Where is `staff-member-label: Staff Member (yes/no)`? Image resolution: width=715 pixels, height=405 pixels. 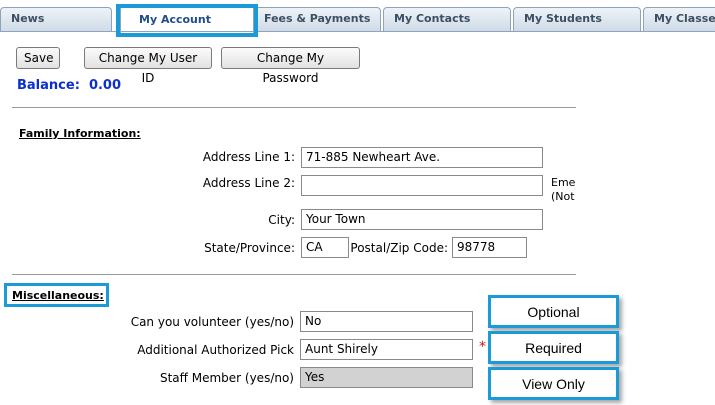
staff-member-label: Staff Member (yes/no) is located at coordinates (226, 378).